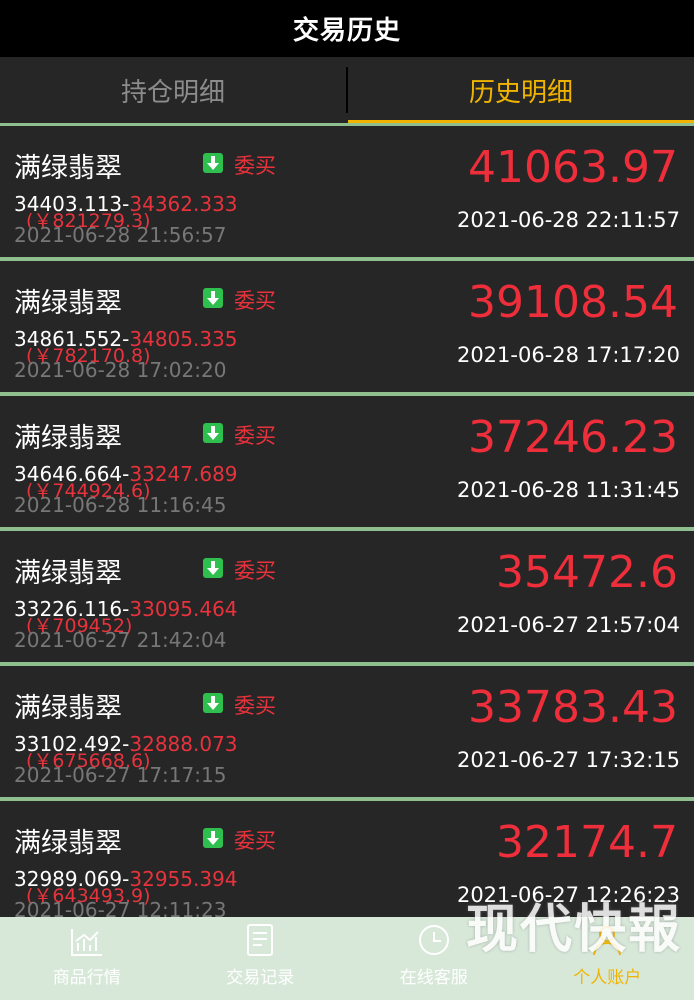  Describe the element at coordinates (573, 437) in the screenshot. I see `trade-value: 37246.23` at that location.